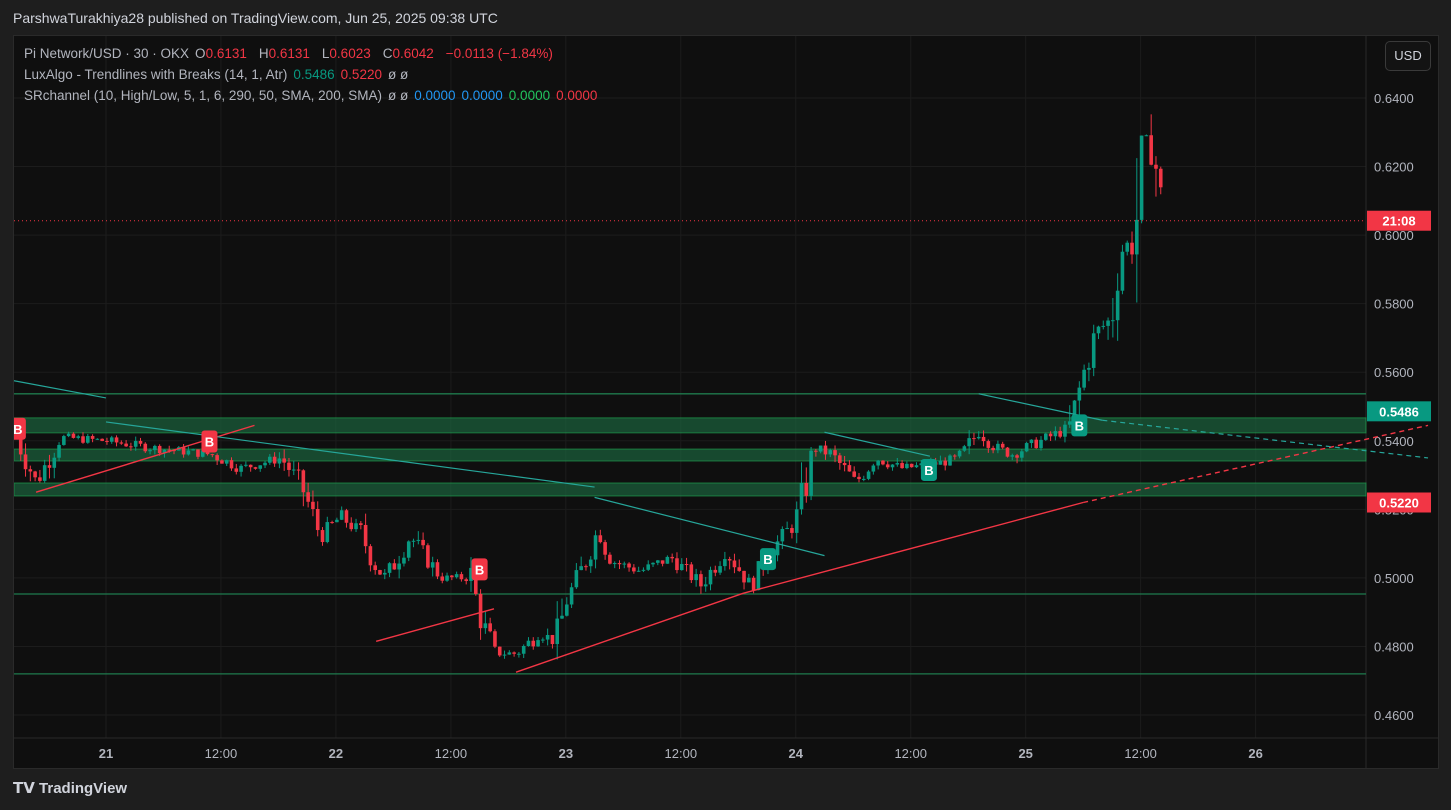 This screenshot has height=810, width=1451. What do you see at coordinates (314, 74) in the screenshot?
I see `indicator-value: 0.5486` at bounding box center [314, 74].